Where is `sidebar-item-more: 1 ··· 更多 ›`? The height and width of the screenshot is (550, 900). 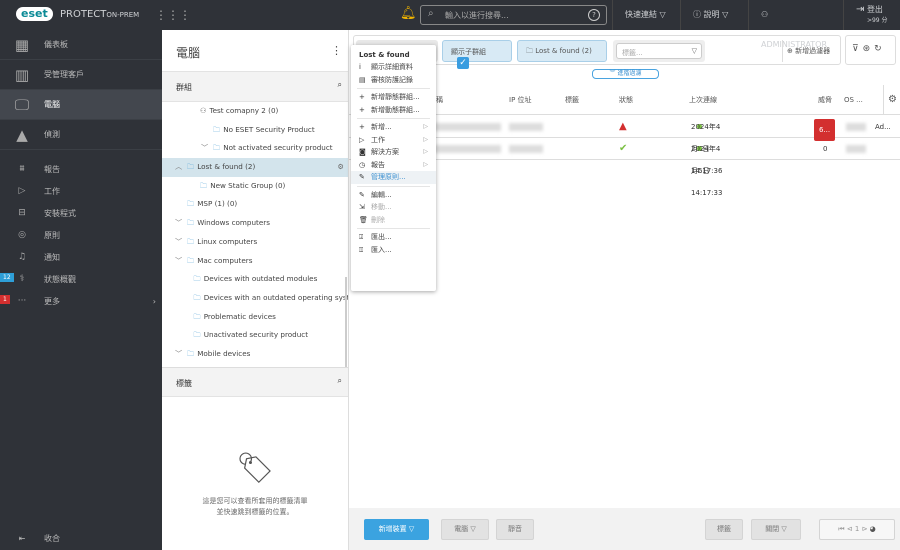 sidebar-item-more: 1 ··· 更多 › is located at coordinates (81, 301).